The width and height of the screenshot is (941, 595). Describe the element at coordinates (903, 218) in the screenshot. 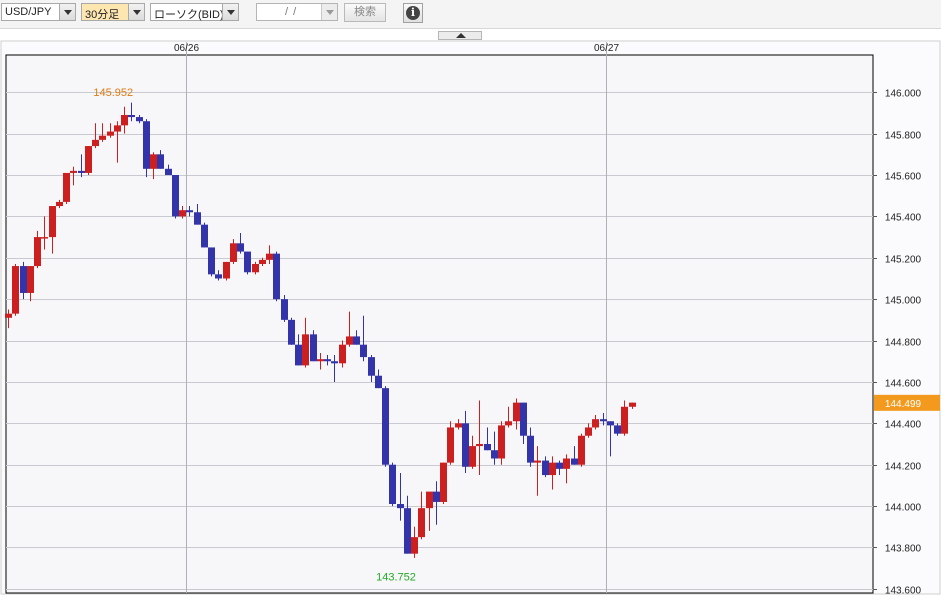

I see `y-tick-label: 145.400` at that location.